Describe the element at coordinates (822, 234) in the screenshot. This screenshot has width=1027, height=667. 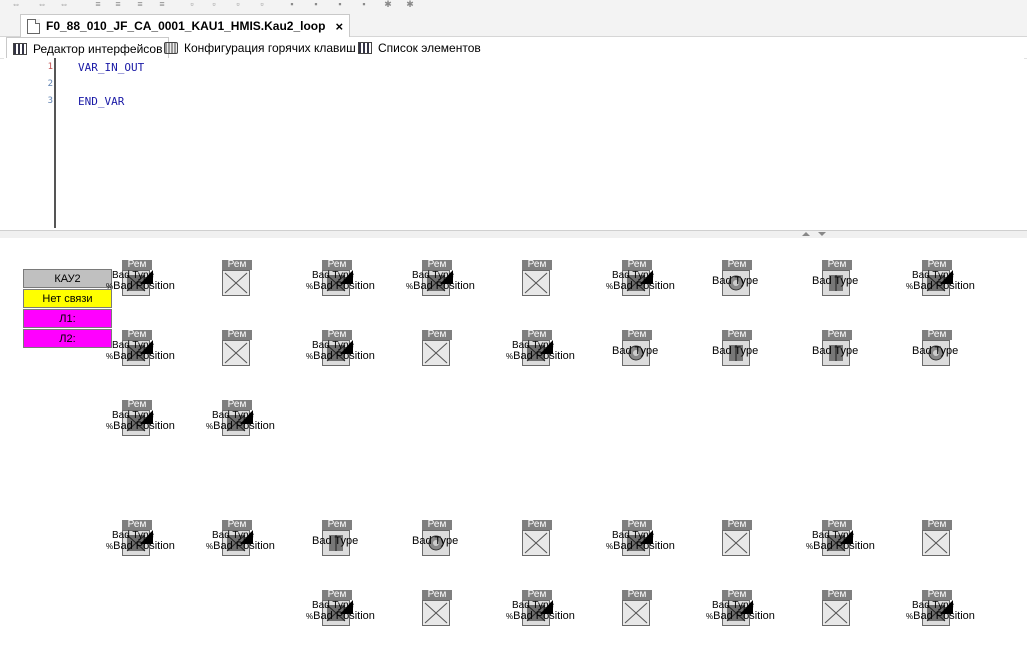
I see `collapse-down-icon` at that location.